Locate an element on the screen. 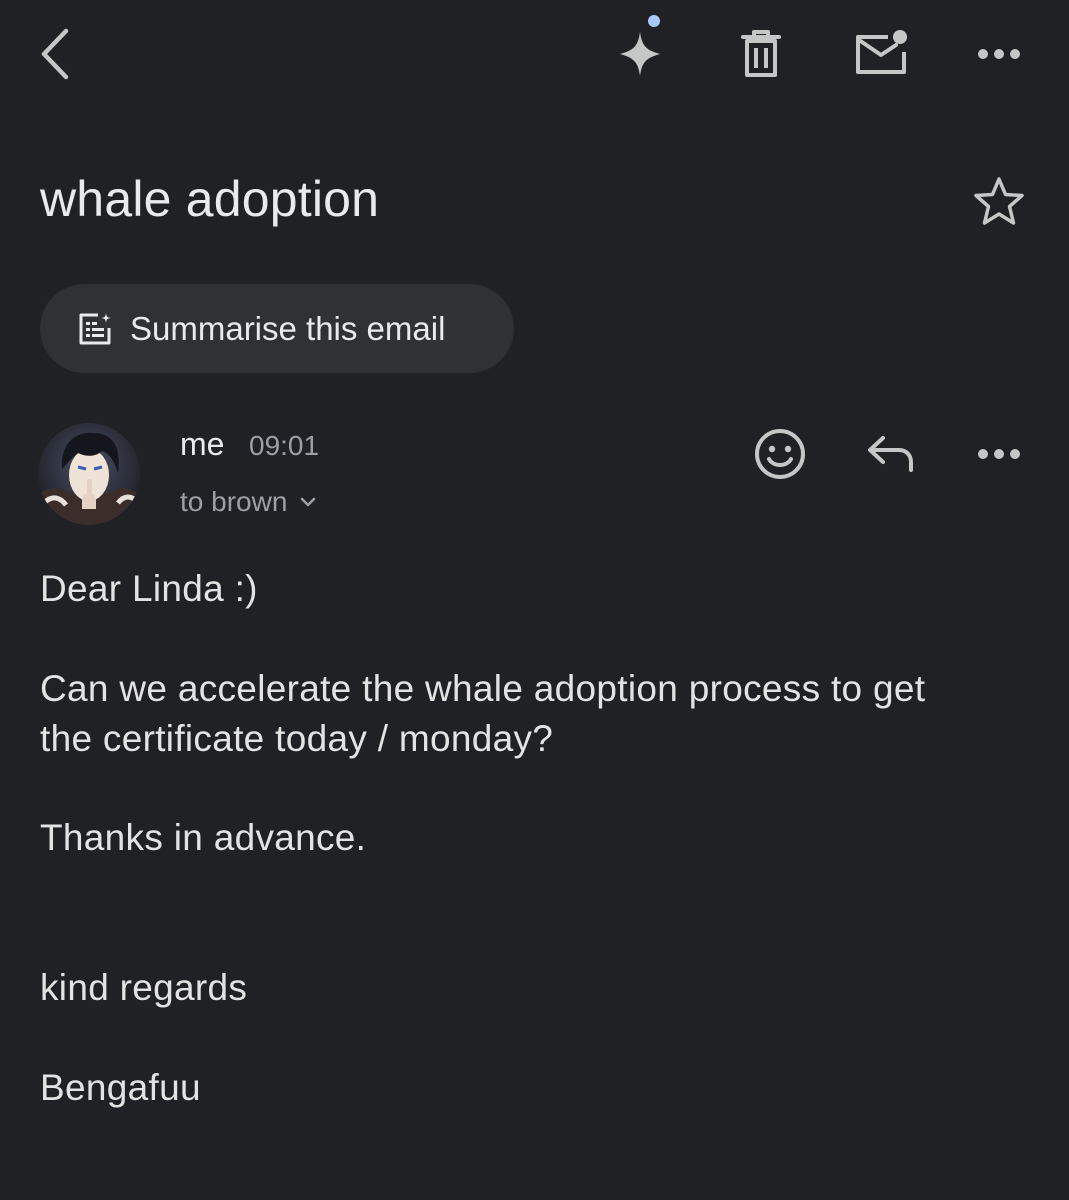 This screenshot has height=1200, width=1069. emoji-icon is located at coordinates (780, 454).